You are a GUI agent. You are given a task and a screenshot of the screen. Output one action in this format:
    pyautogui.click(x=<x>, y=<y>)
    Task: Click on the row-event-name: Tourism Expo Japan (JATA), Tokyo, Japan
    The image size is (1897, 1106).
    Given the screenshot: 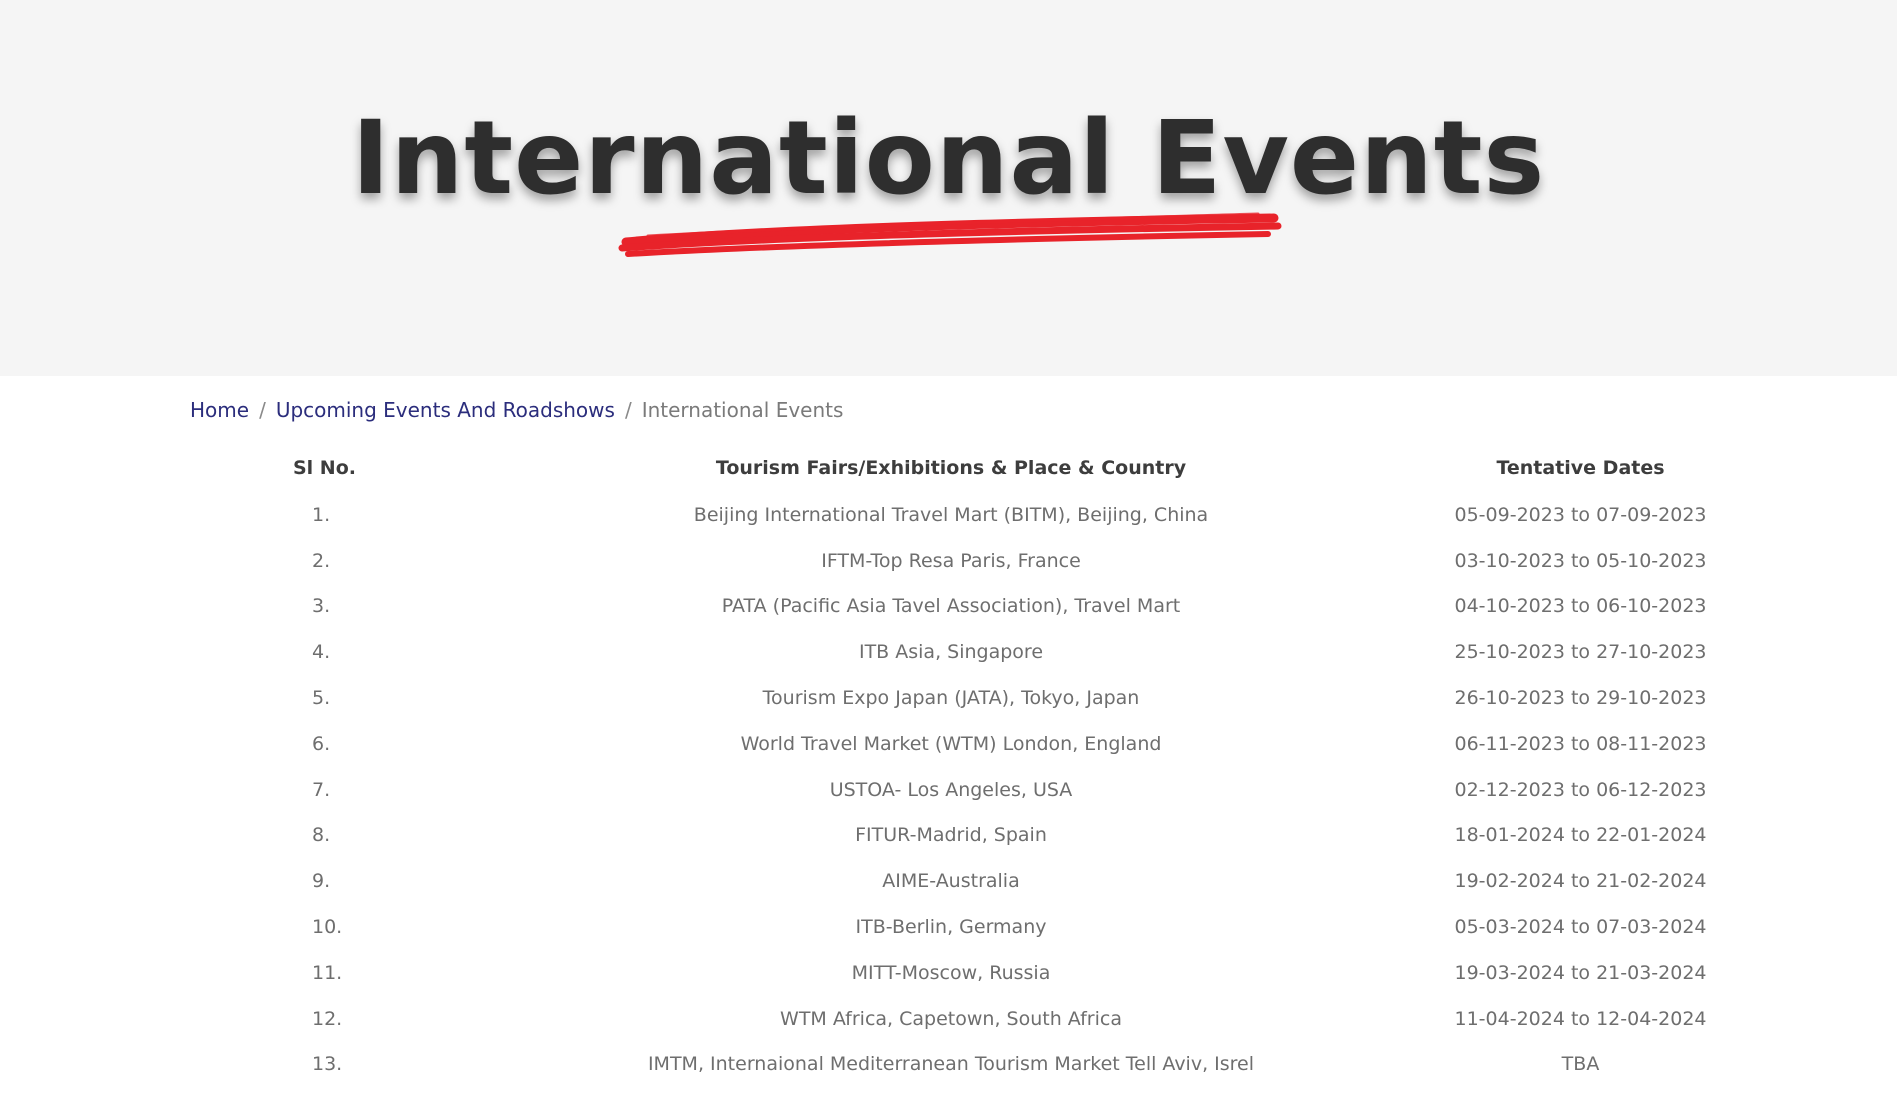 What is the action you would take?
    pyautogui.click(x=951, y=698)
    